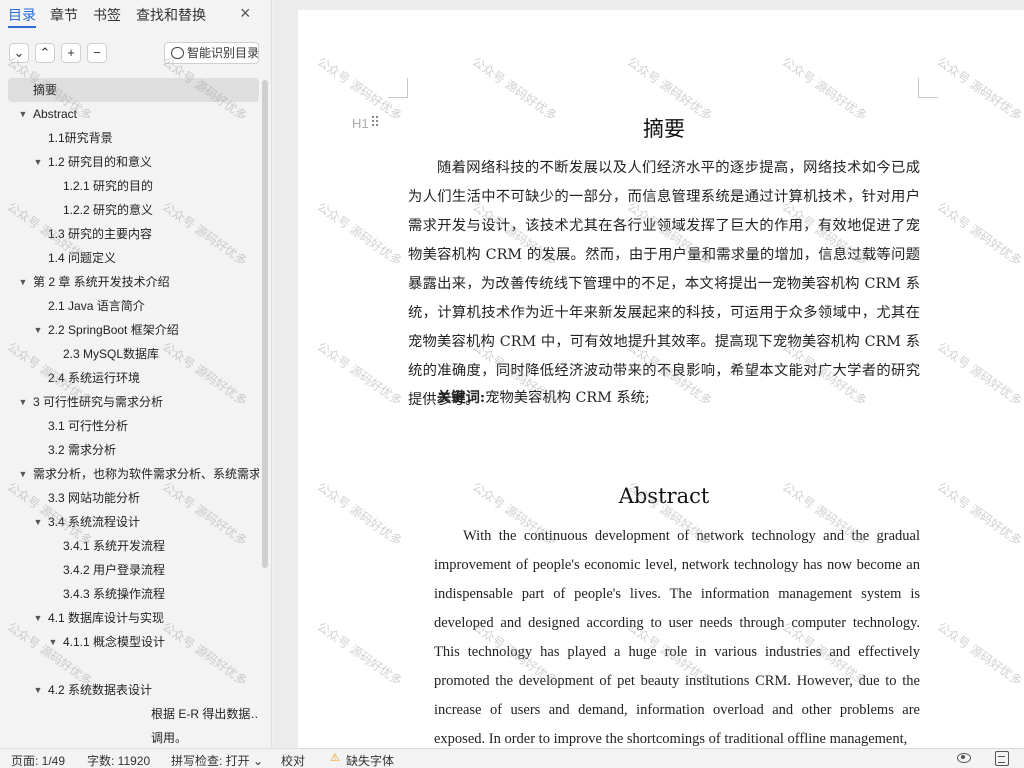 This screenshot has width=1024, height=768. What do you see at coordinates (94, 498) in the screenshot?
I see `toc-item-label: 3.3 网站功能分析` at bounding box center [94, 498].